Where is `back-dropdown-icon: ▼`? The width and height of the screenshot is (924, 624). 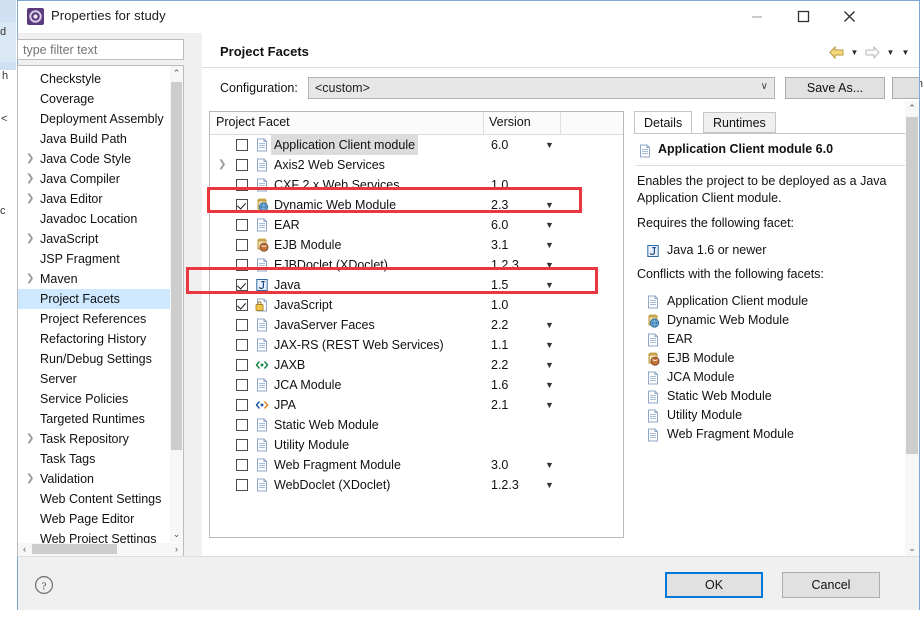 back-dropdown-icon: ▼ is located at coordinates (854, 52).